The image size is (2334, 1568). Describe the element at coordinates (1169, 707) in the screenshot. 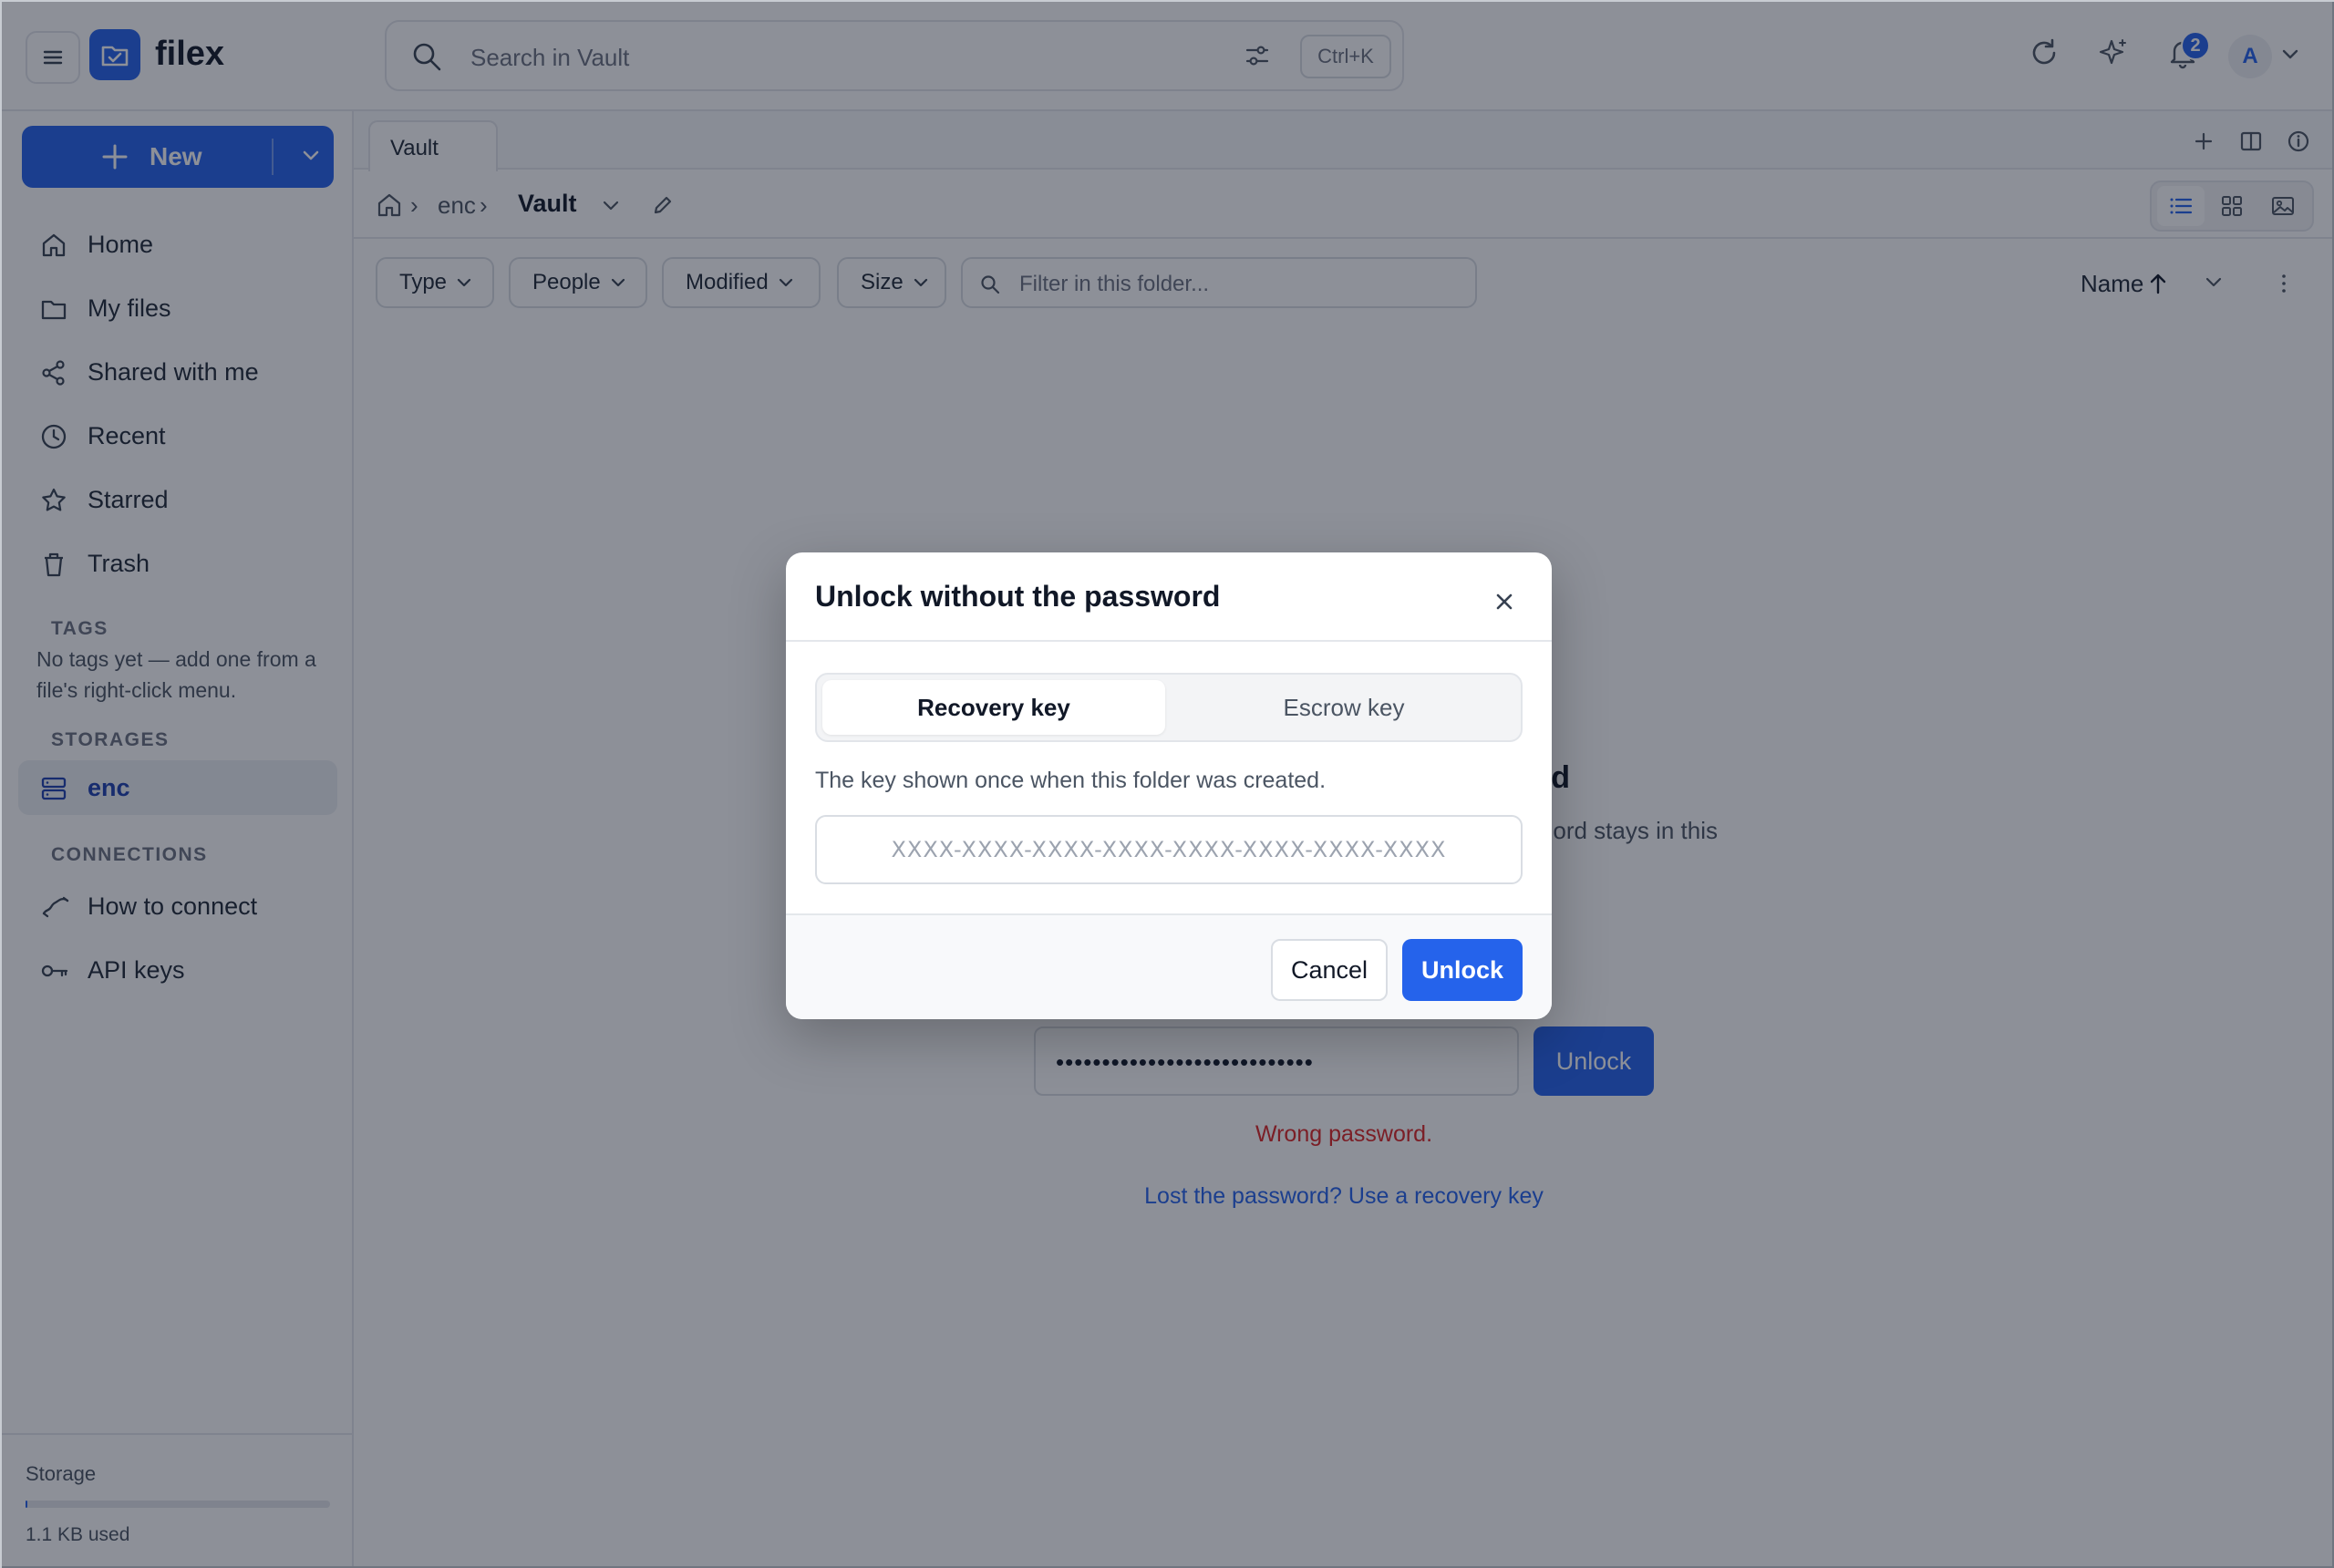

I see `key-type-switch: Recovery key Escrow key` at that location.